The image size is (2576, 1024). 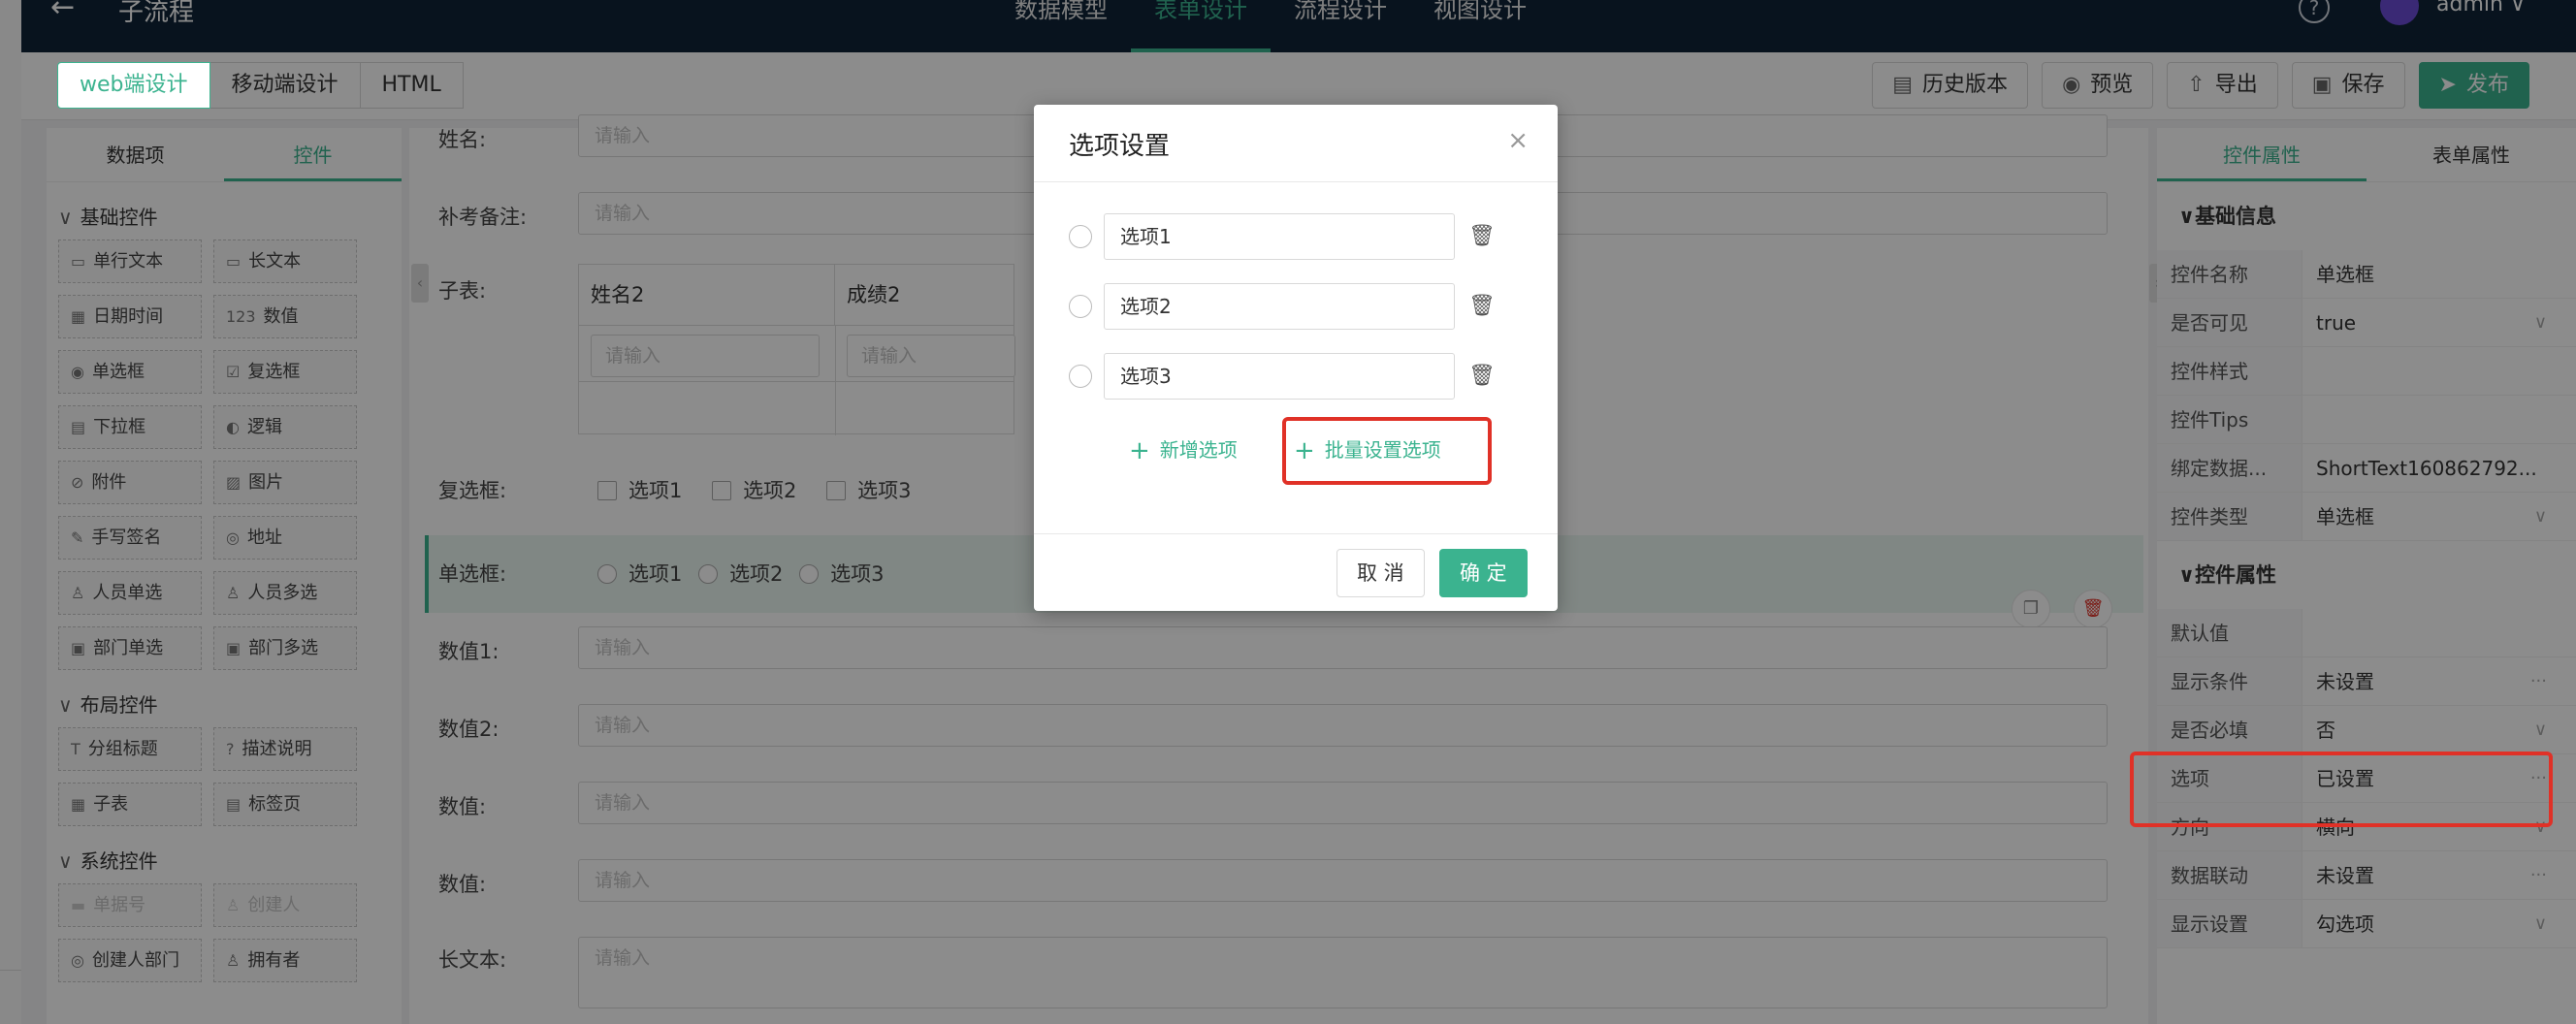 I want to click on option-row: 选项1 🗑, so click(x=1282, y=236).